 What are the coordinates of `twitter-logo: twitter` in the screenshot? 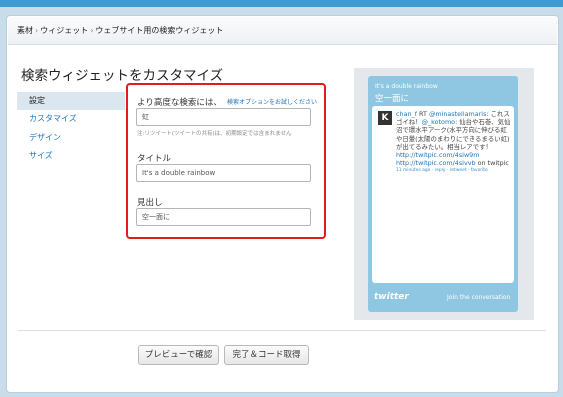 It's located at (391, 297).